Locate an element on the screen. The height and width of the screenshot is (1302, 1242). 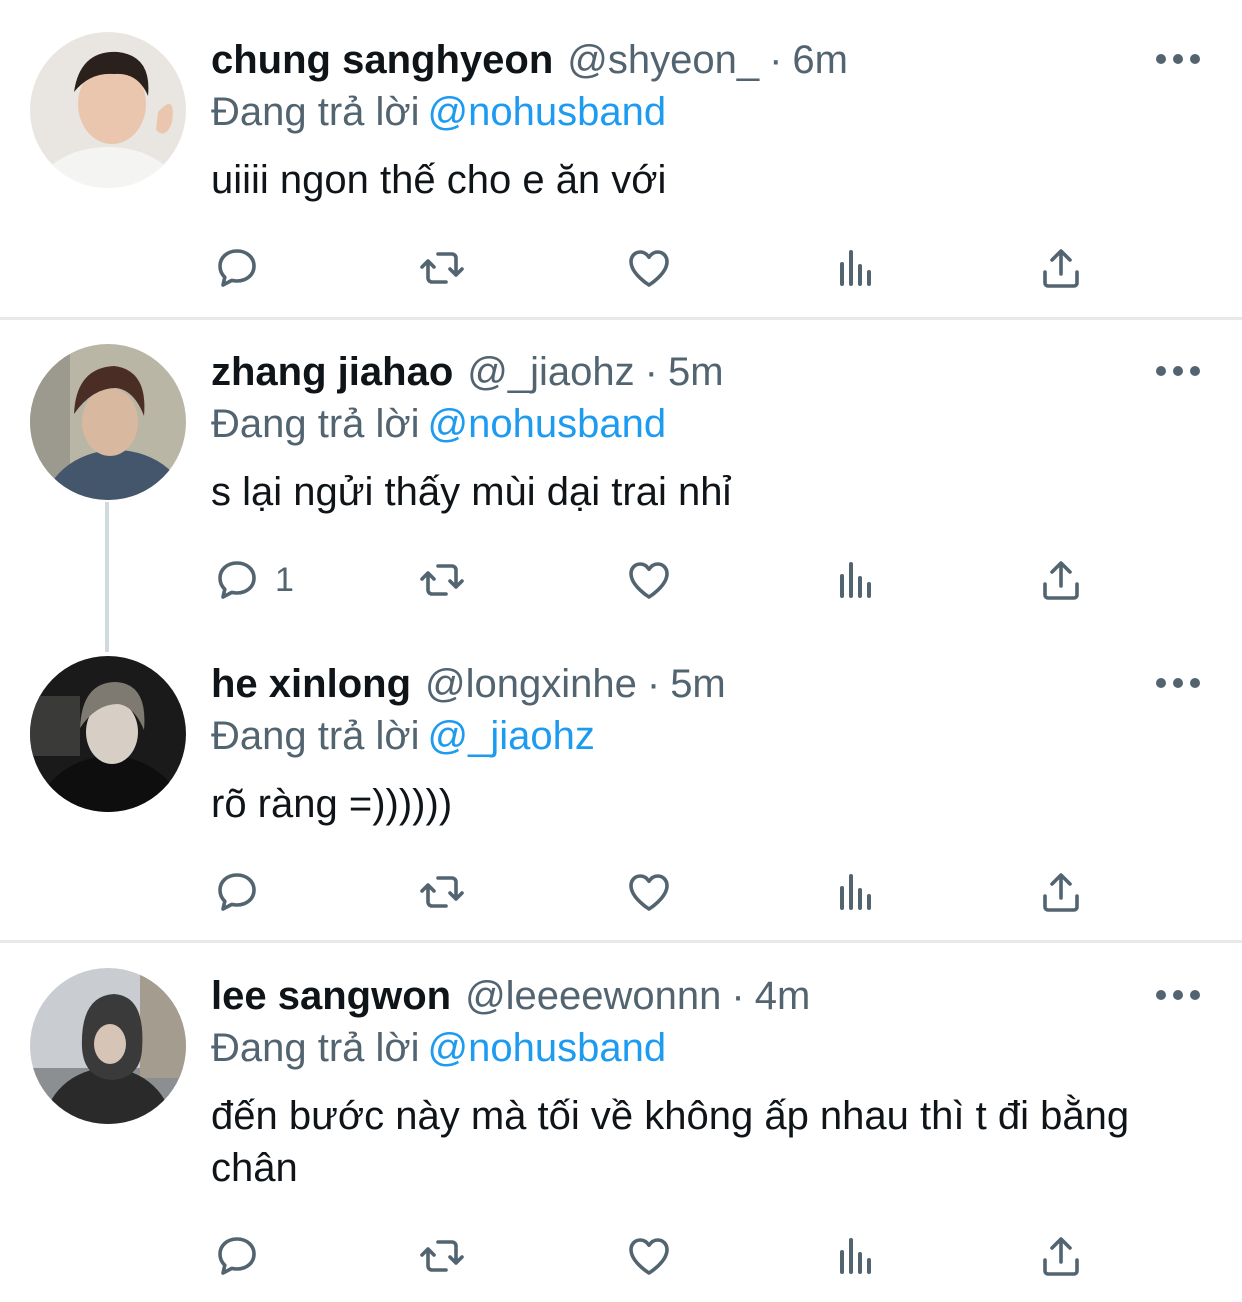
display-name: chung sanghyeon is located at coordinates (382, 60).